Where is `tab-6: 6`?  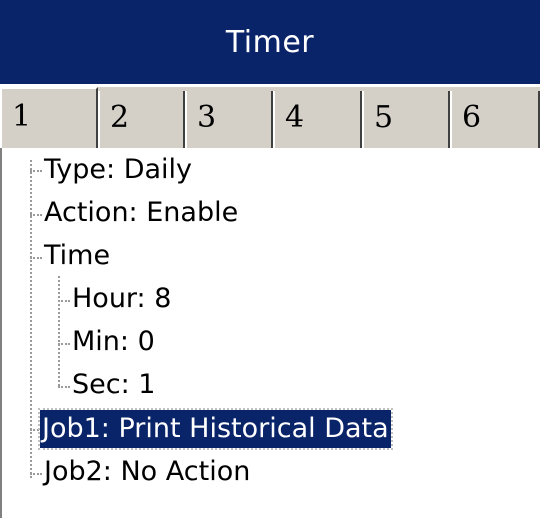 tab-6: 6 is located at coordinates (495, 120).